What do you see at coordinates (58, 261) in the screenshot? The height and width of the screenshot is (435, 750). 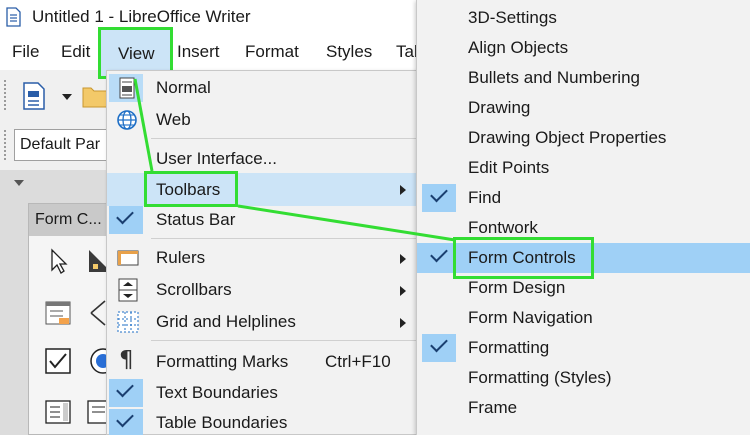 I see `select-pointer-icon` at bounding box center [58, 261].